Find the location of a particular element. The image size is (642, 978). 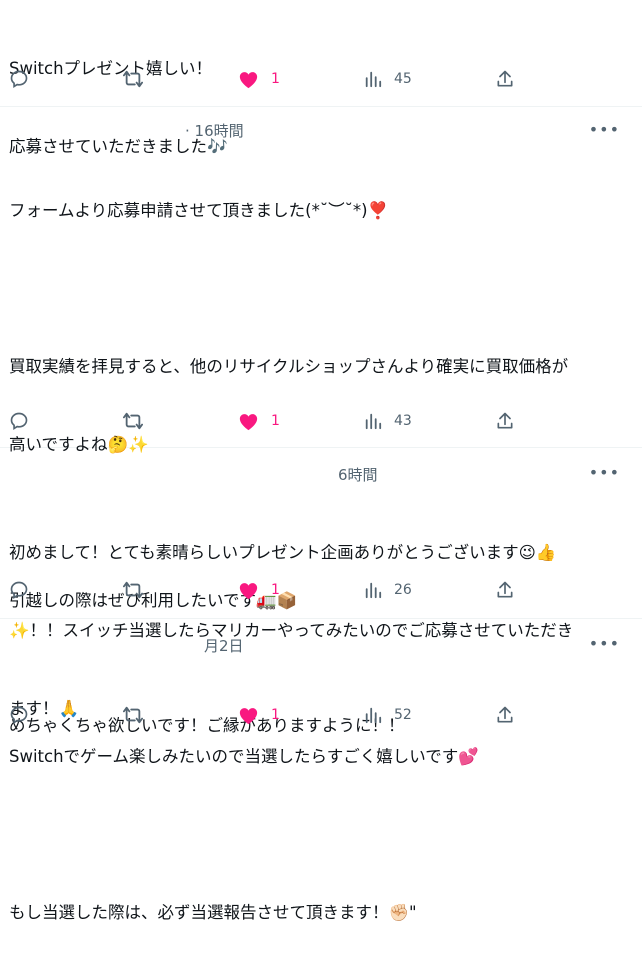

post-line: フォームより応募申請させて頂きました(*˘︶˘*)❣️ is located at coordinates (199, 210).